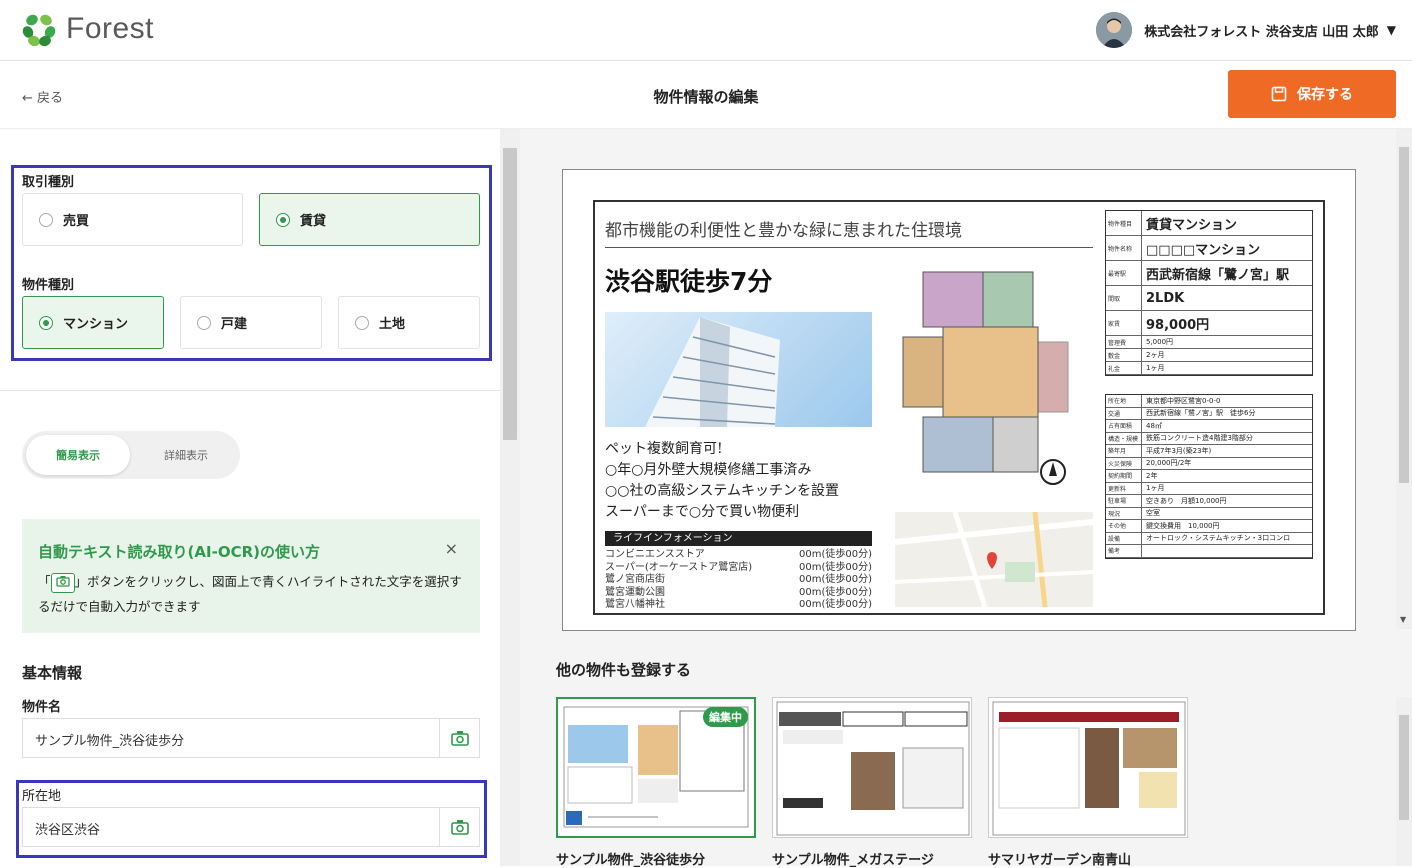  What do you see at coordinates (706, 95) in the screenshot?
I see `sub-header: 物件情報の編集 ← 戻る 保存する` at bounding box center [706, 95].